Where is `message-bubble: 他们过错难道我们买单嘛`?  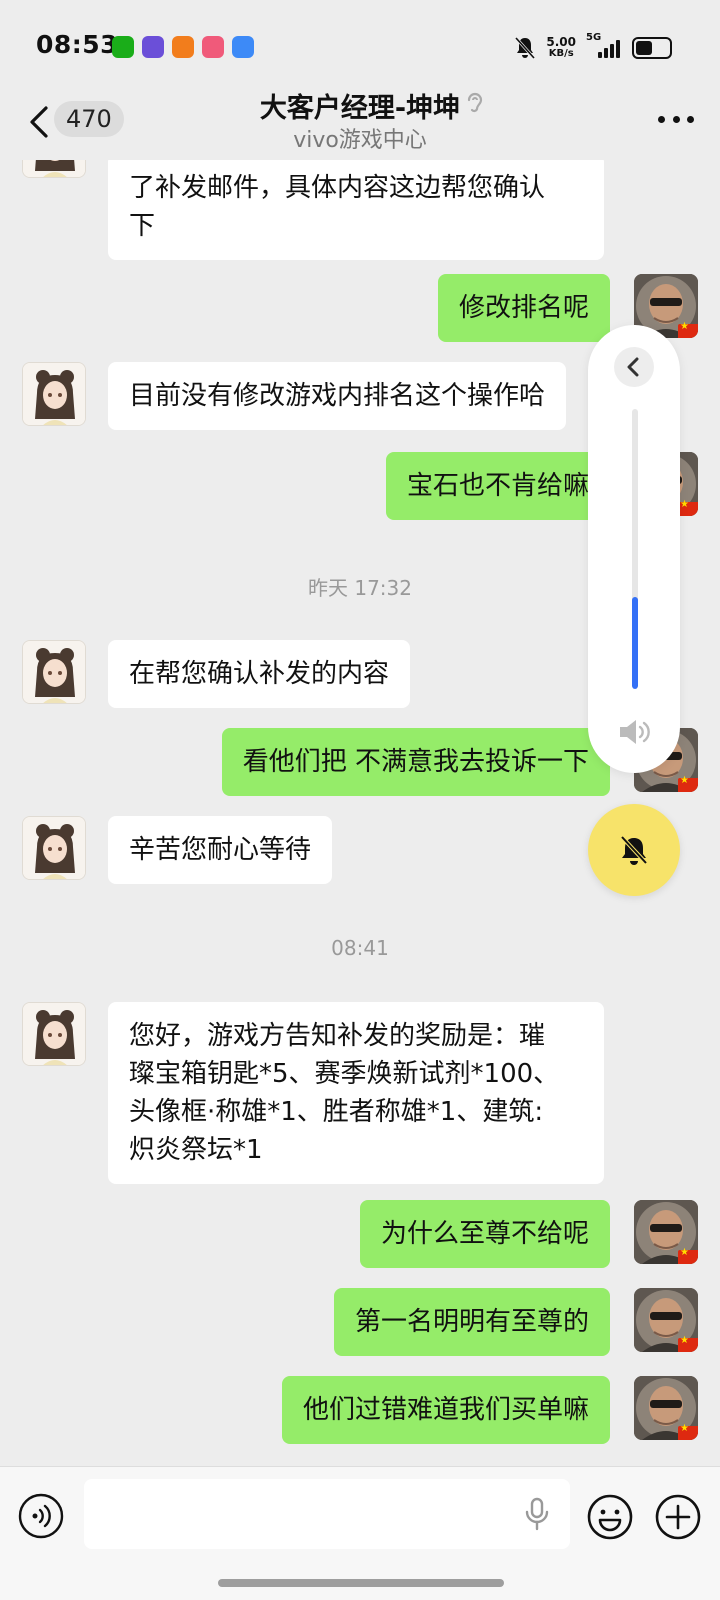 message-bubble: 他们过错难道我们买单嘛 is located at coordinates (445, 1410).